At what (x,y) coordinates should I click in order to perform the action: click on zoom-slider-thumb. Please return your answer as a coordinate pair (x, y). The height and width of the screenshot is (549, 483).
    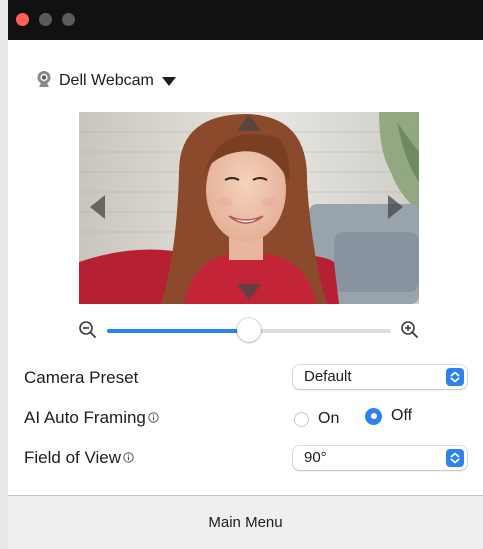
    Looking at the image, I should click on (249, 330).